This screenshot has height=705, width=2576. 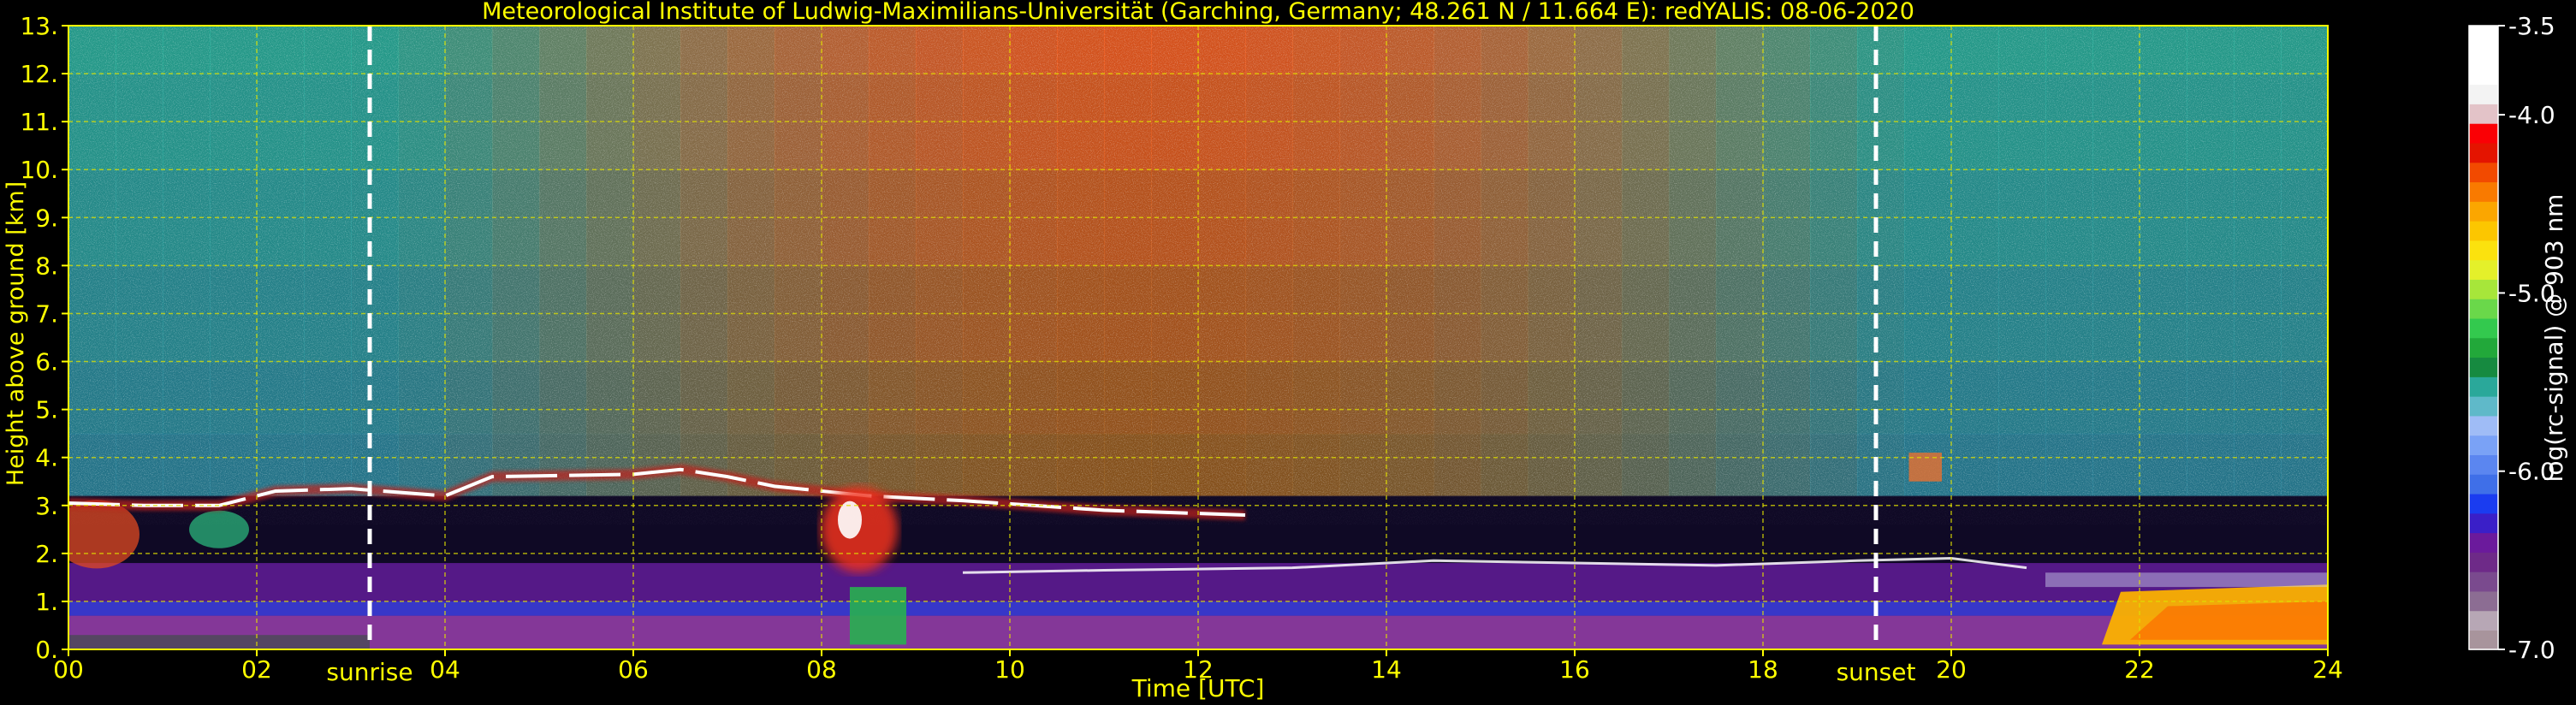 What do you see at coordinates (46, 266) in the screenshot?
I see `y-tick-label: 8.` at bounding box center [46, 266].